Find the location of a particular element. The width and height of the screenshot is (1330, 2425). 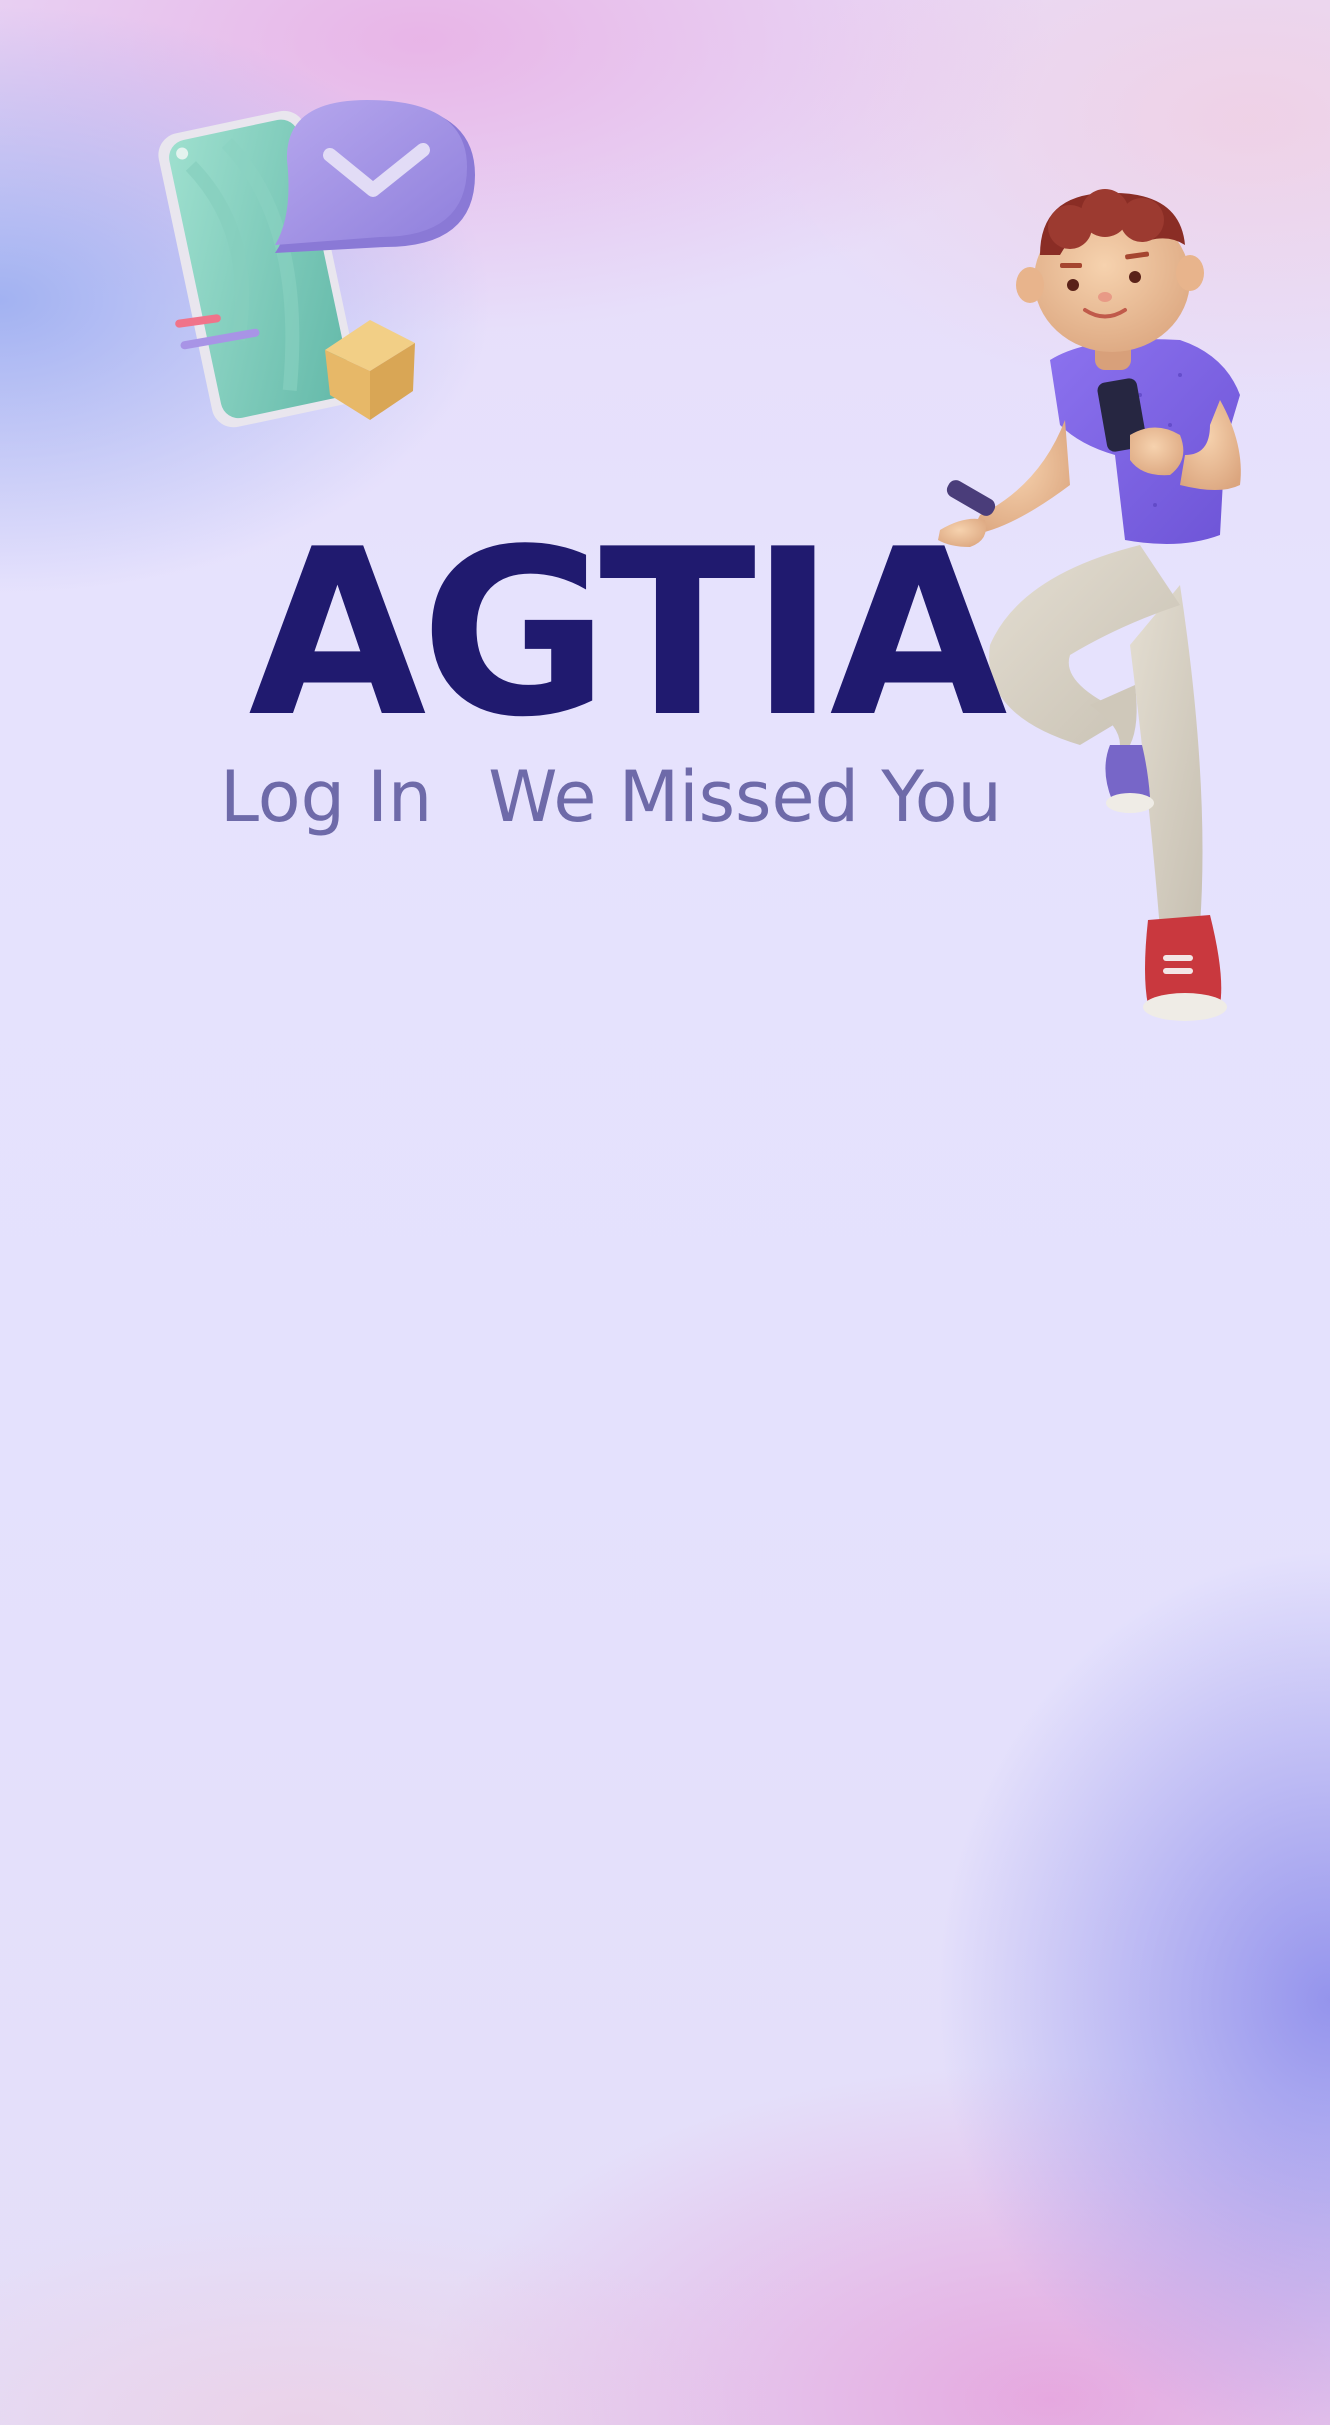

brand-title: AGTIA is located at coordinates (665, 635).